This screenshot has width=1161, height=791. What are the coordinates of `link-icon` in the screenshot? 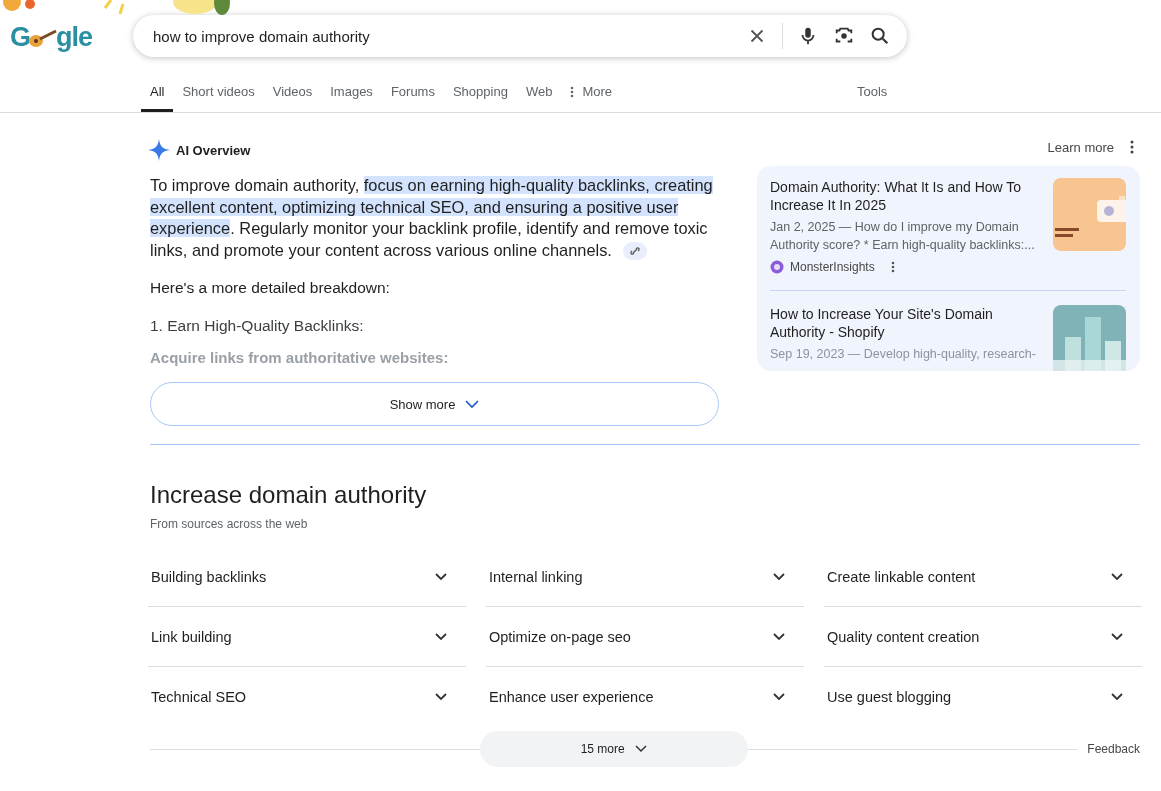 It's located at (634, 251).